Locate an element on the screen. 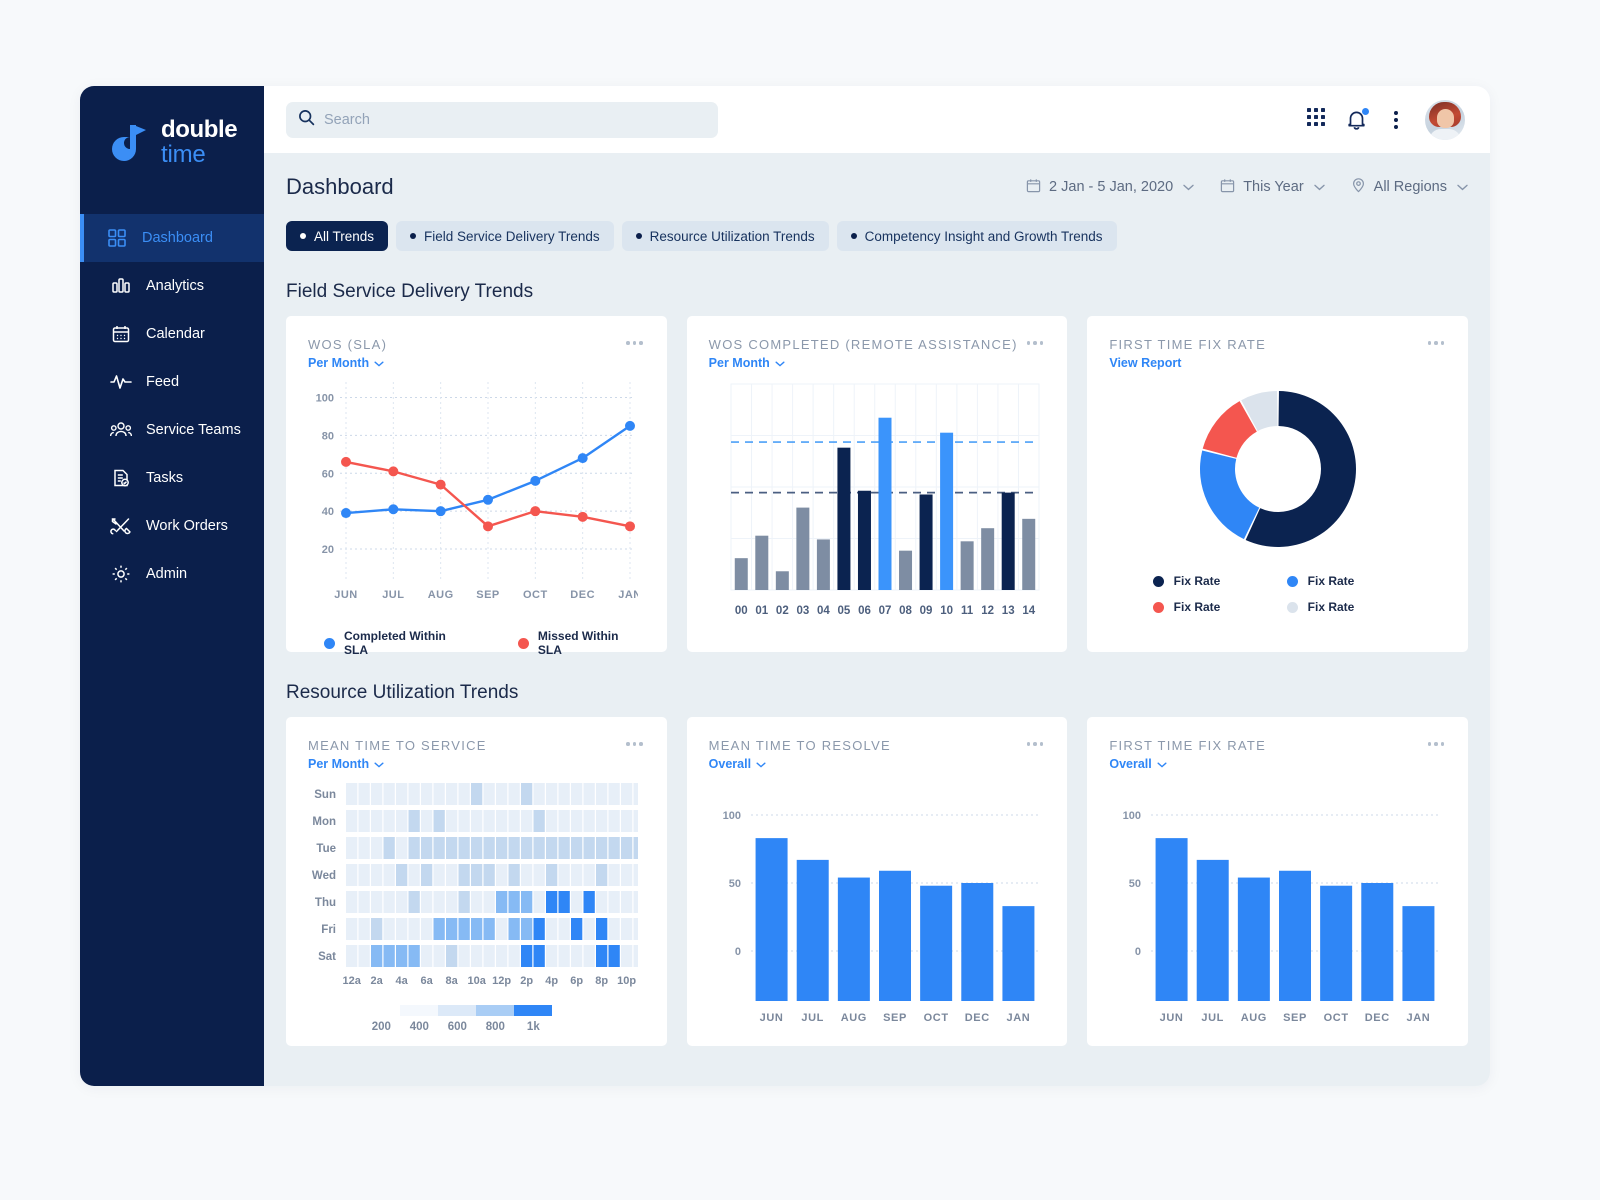 The height and width of the screenshot is (1200, 1600). tab-all-trends: All Trends is located at coordinates (337, 236).